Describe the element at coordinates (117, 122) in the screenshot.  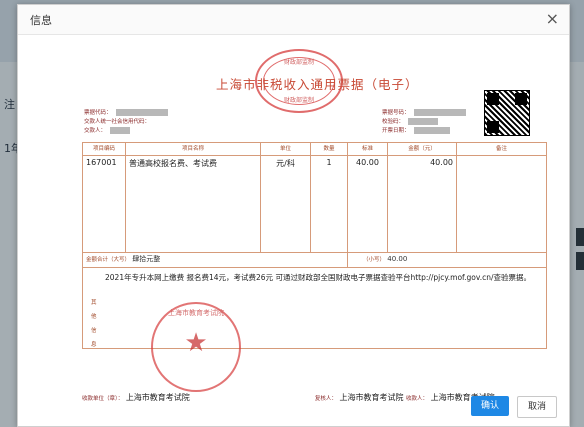
I see `meta-credit-code: 交款人统一社会信用代码：` at that location.